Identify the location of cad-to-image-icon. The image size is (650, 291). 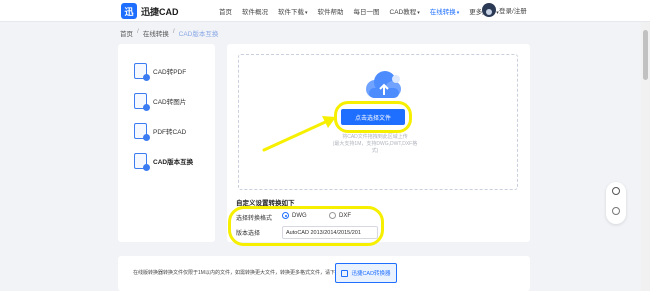
(142, 102).